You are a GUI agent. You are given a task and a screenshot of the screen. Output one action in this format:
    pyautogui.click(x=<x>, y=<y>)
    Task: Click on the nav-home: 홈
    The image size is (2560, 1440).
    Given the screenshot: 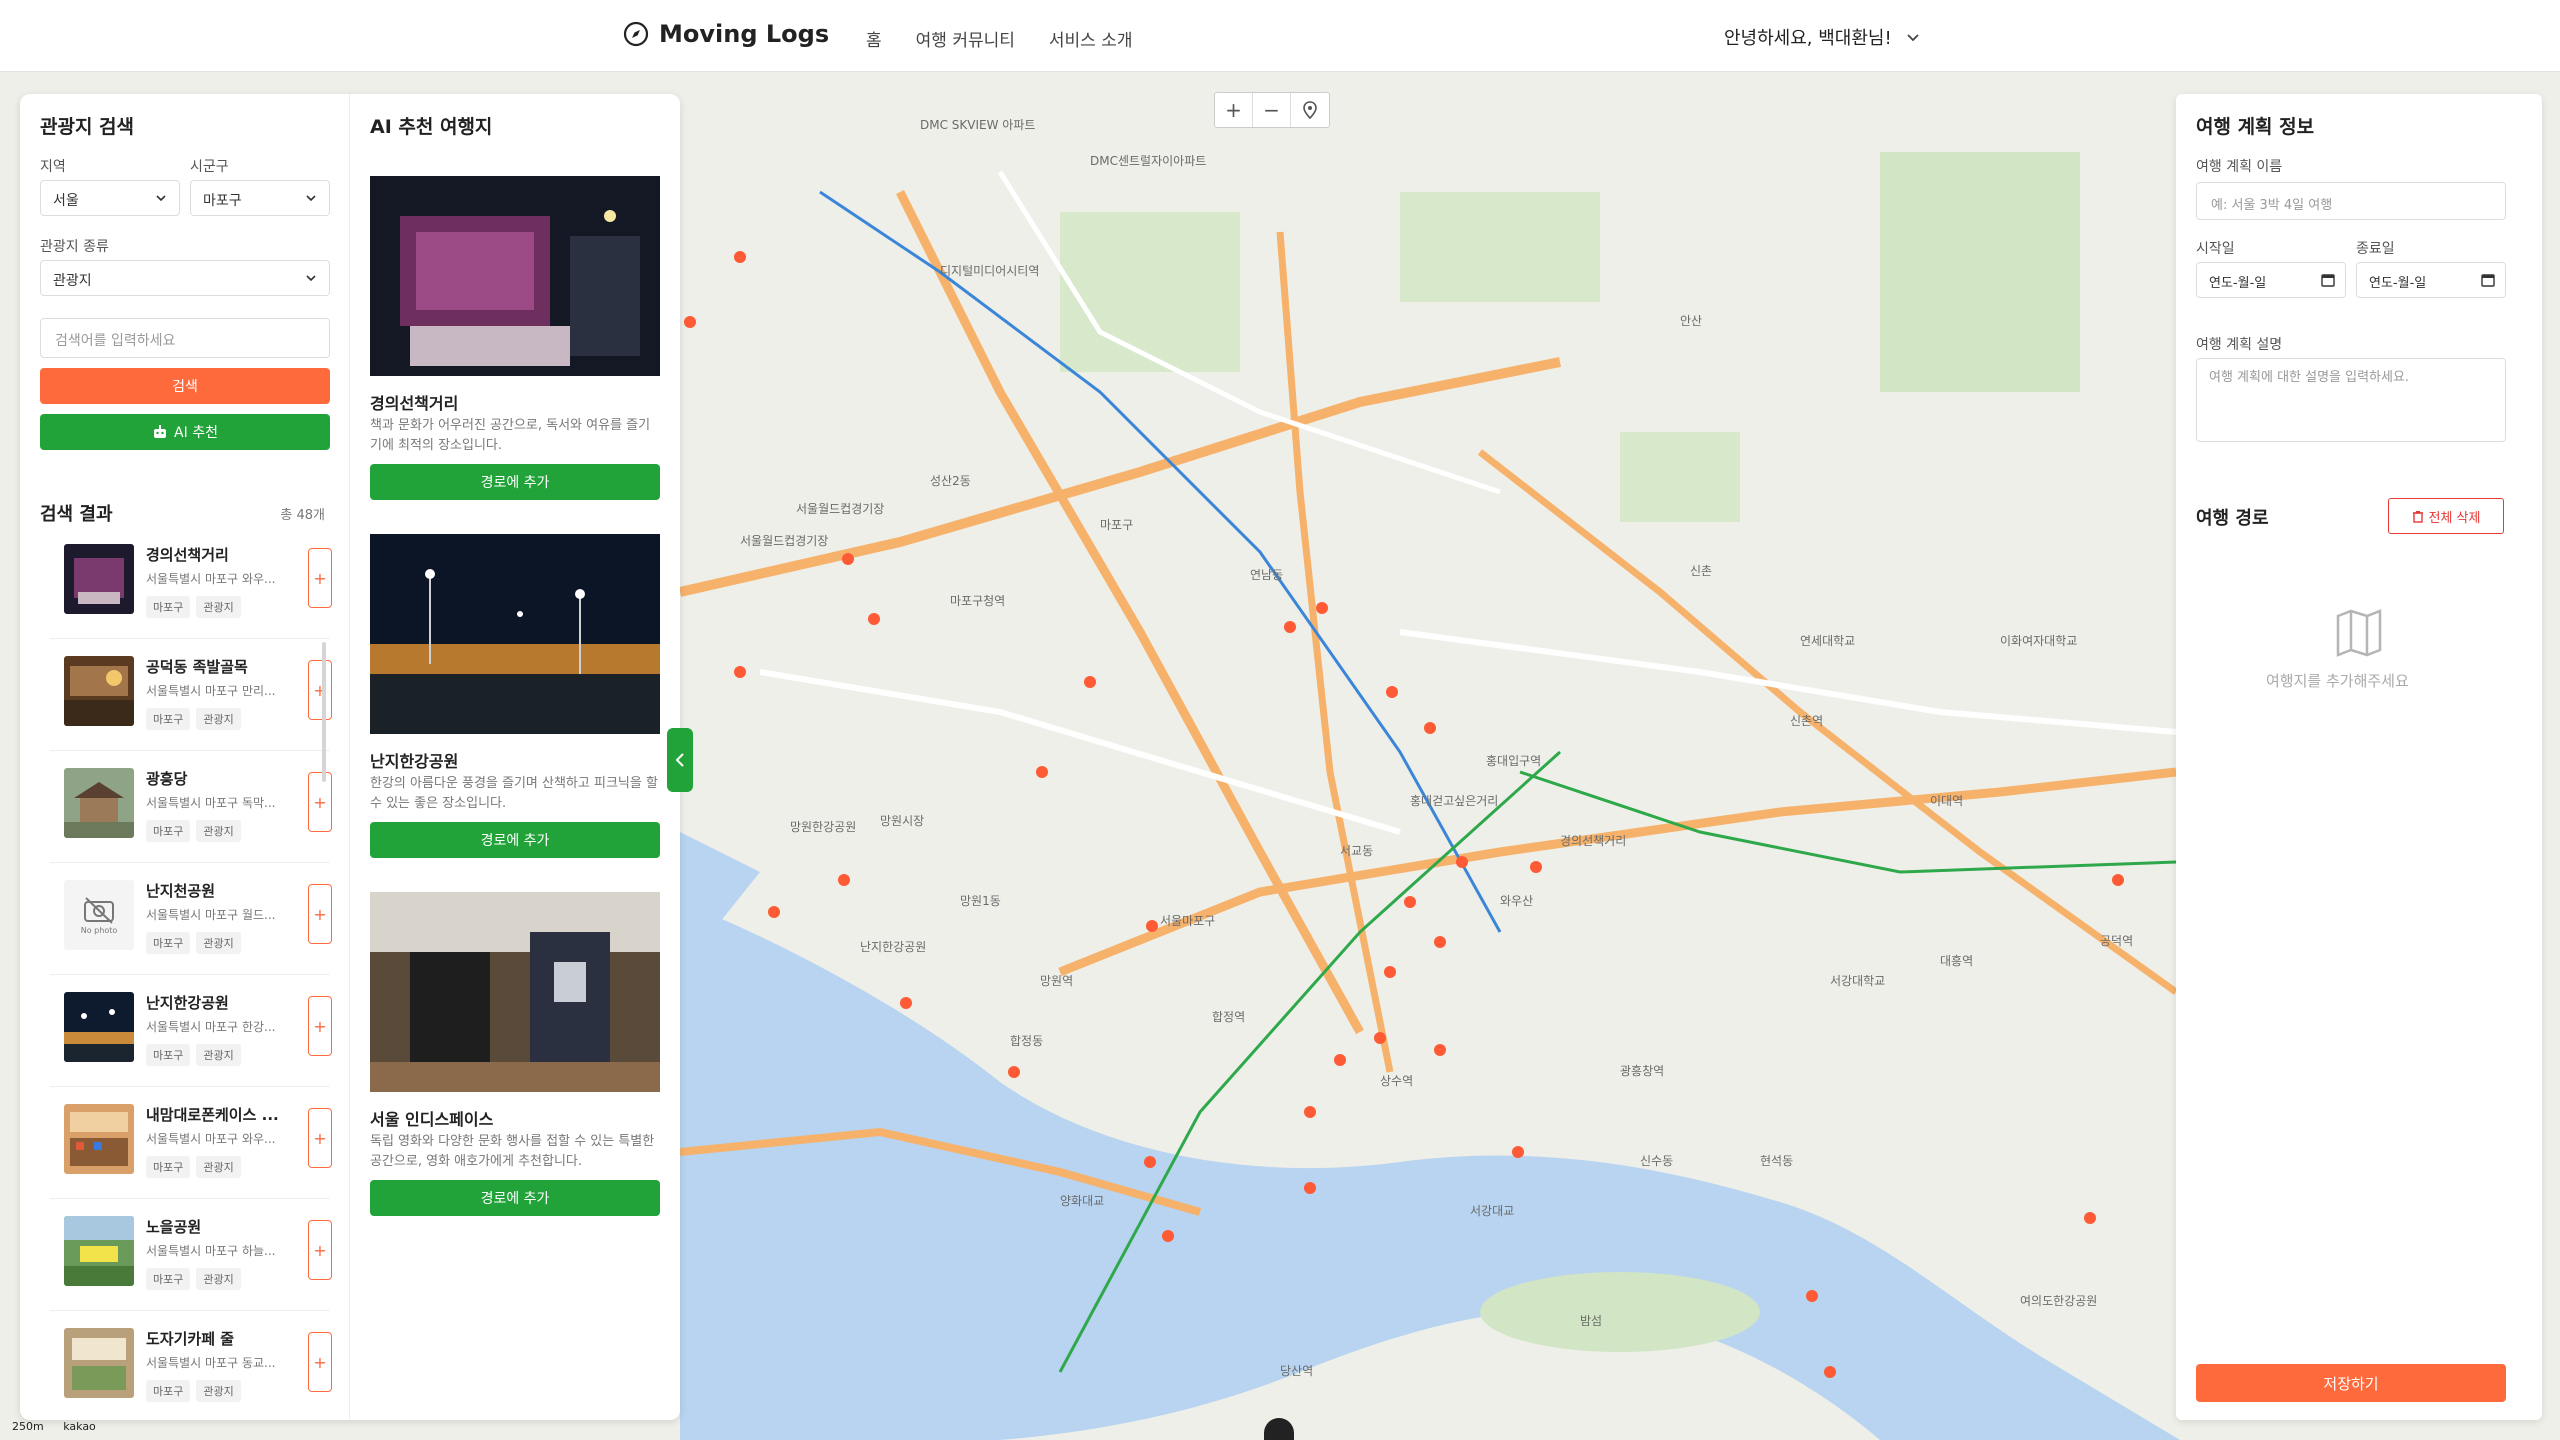 What is the action you would take?
    pyautogui.click(x=874, y=38)
    